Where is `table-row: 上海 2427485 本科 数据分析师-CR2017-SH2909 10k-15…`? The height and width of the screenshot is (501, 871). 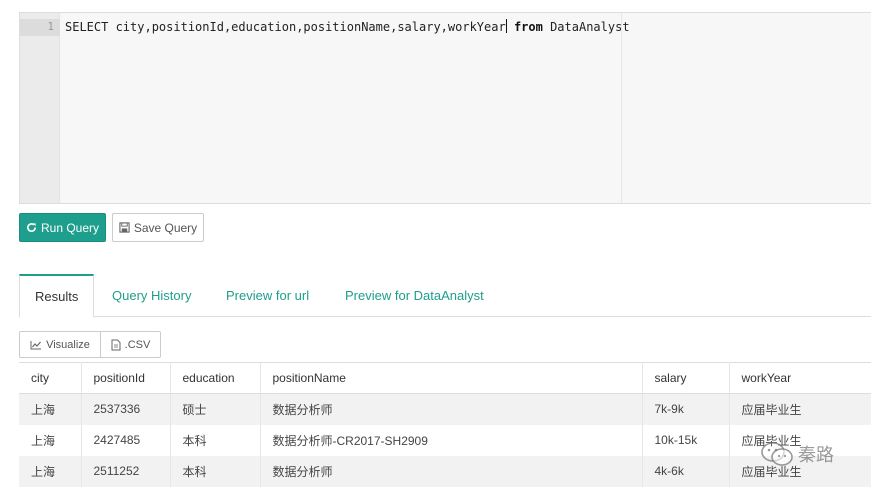 table-row: 上海 2427485 本科 数据分析师-CR2017-SH2909 10k-15… is located at coordinates (445, 440).